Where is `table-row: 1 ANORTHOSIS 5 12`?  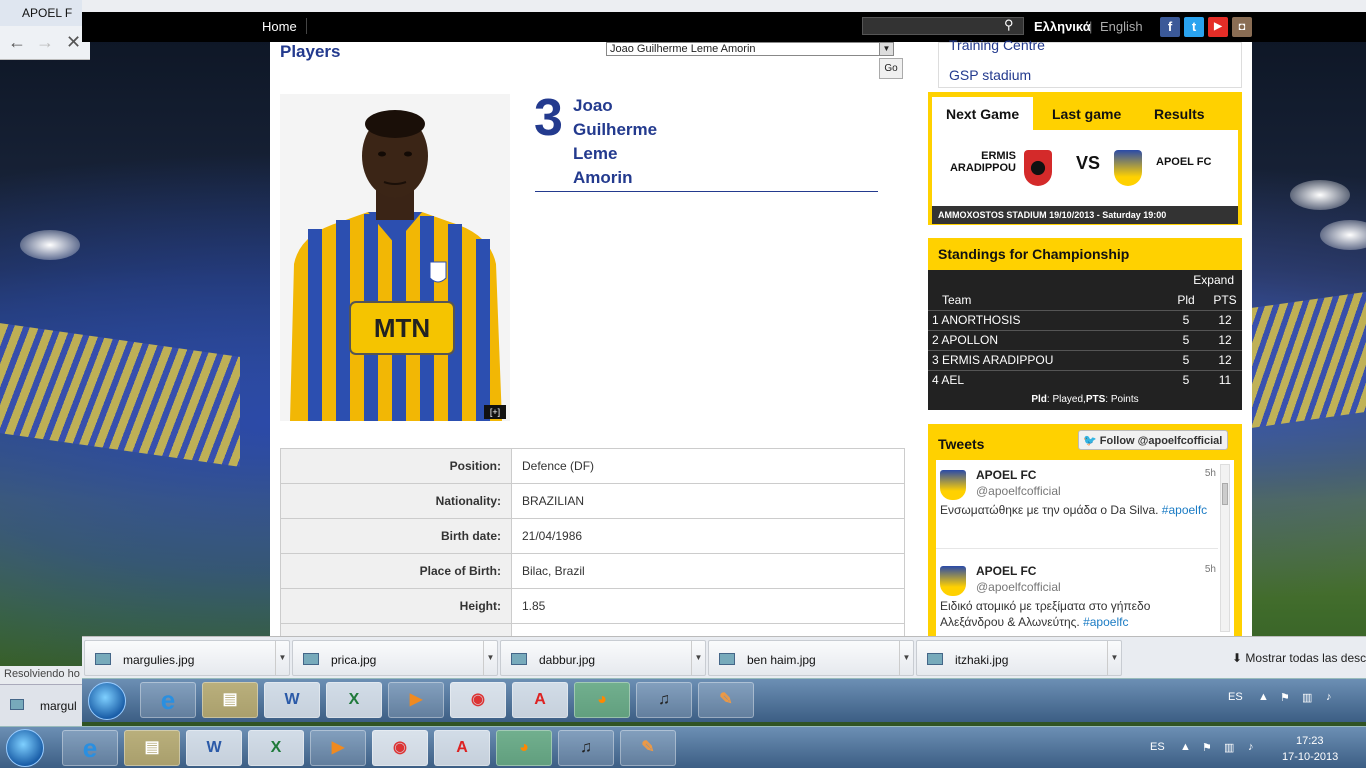 table-row: 1 ANORTHOSIS 5 12 is located at coordinates (1085, 320).